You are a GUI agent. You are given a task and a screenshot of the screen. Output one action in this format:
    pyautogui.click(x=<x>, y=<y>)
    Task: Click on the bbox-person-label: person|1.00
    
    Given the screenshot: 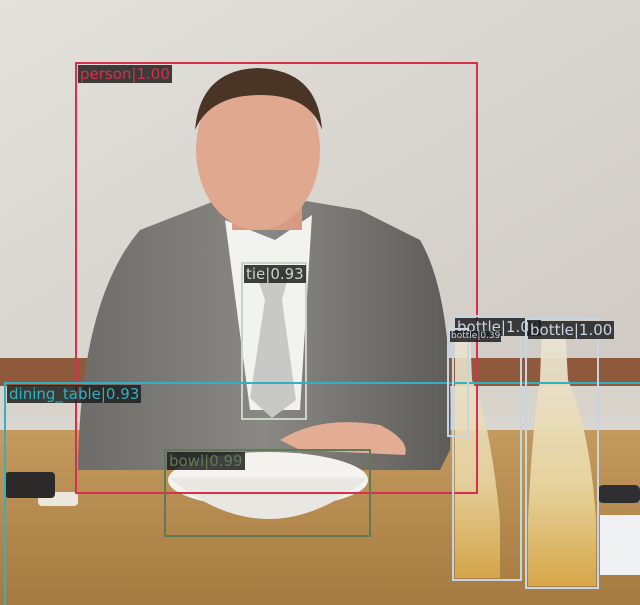 What is the action you would take?
    pyautogui.click(x=125, y=74)
    